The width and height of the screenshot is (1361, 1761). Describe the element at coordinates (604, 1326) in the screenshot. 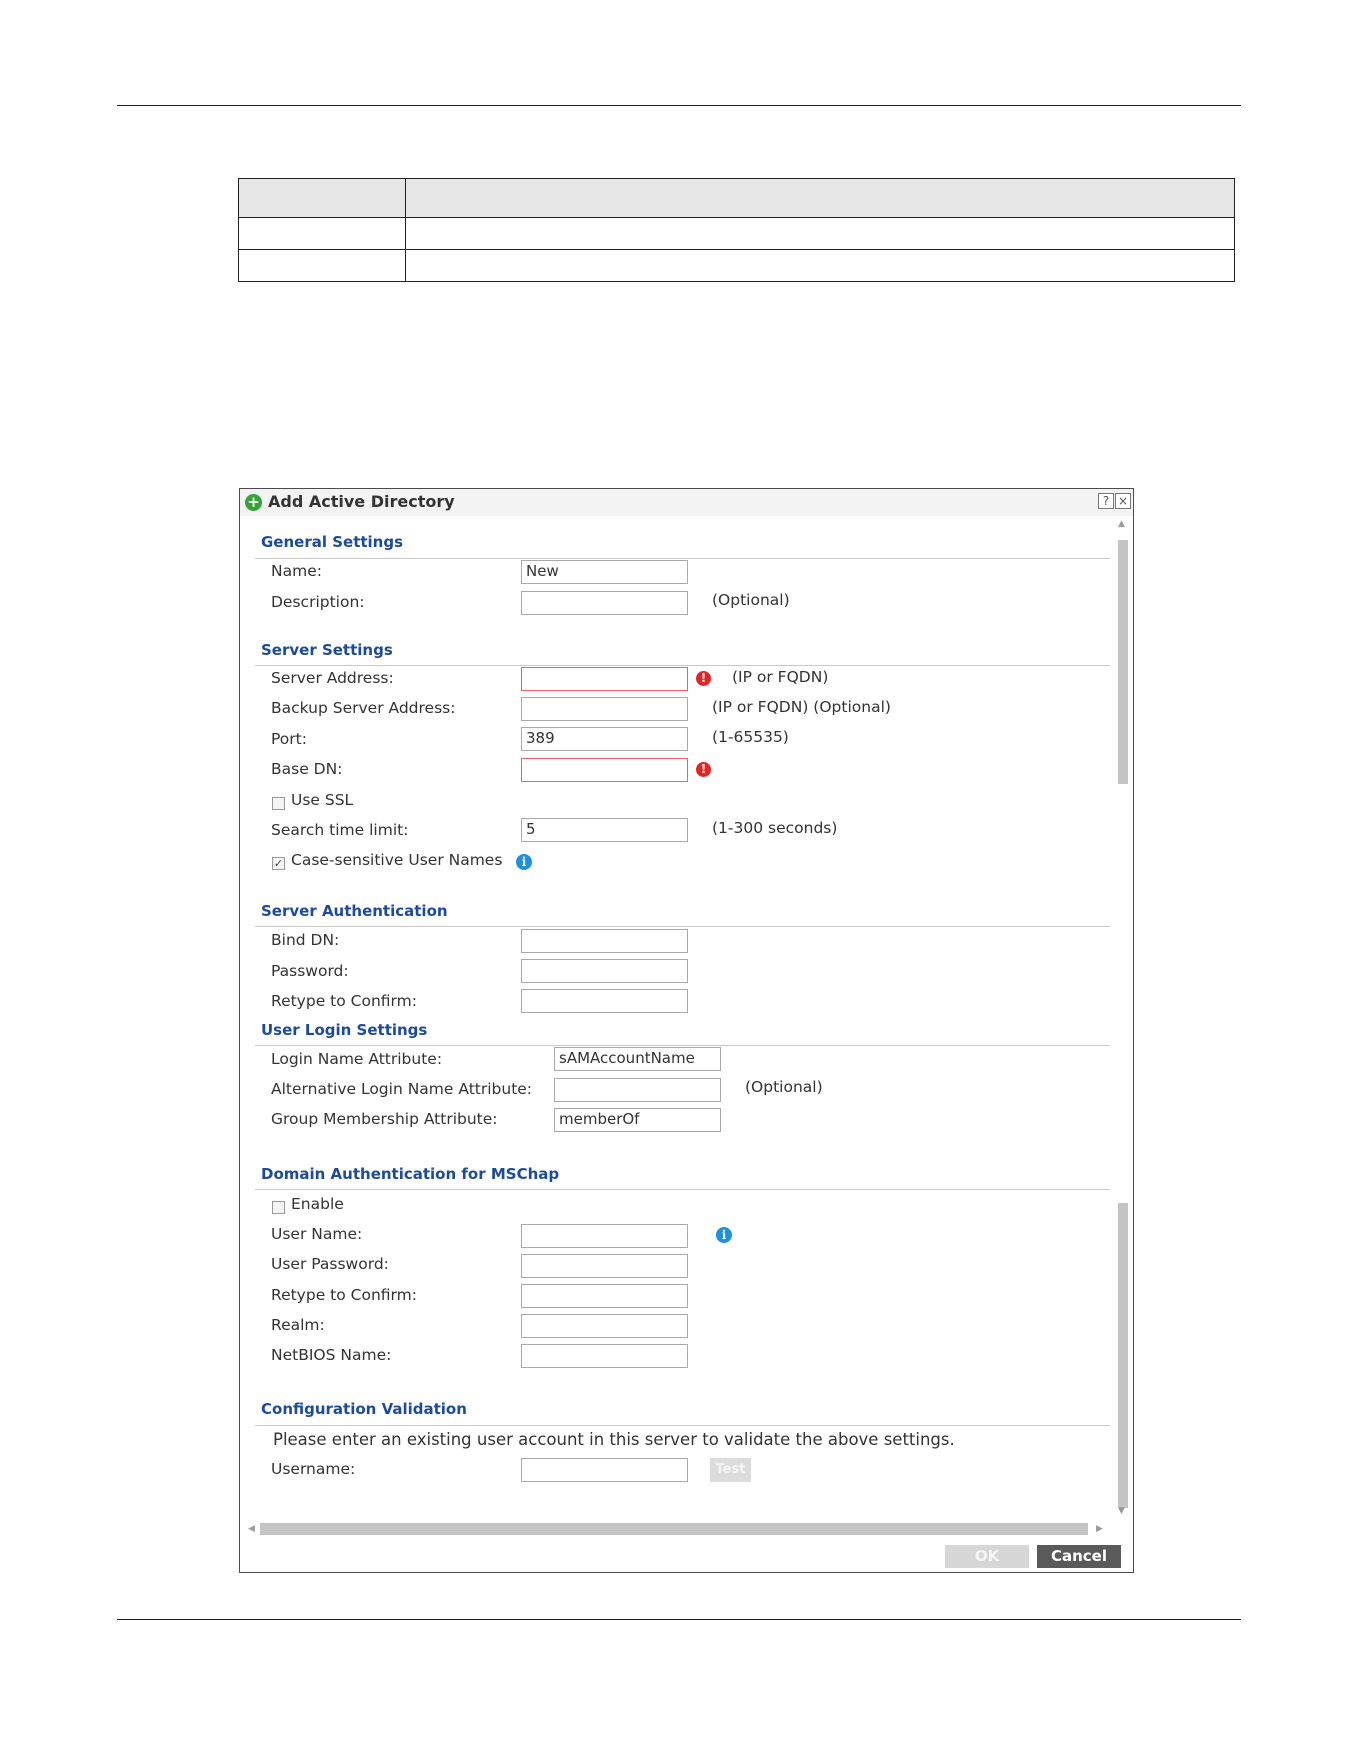

I see `realm-input` at that location.